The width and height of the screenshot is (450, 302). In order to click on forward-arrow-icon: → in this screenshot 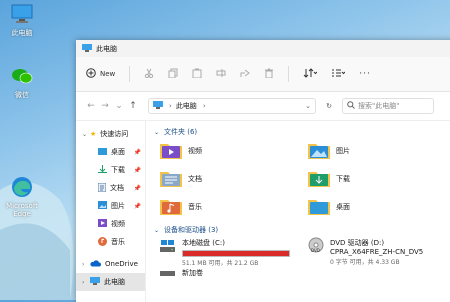, I will do `click(105, 106)`.